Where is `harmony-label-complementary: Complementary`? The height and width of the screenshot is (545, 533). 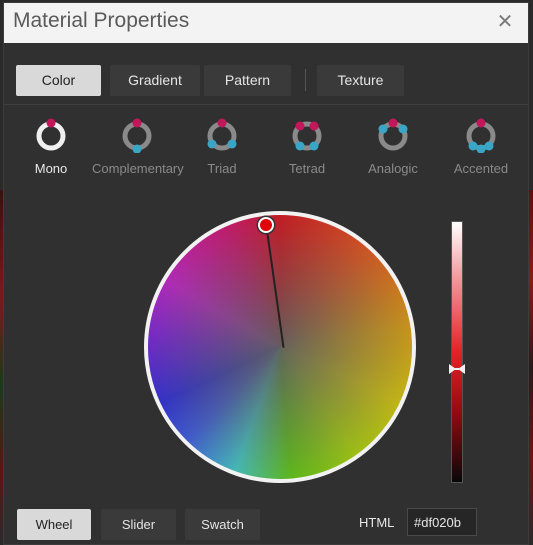 harmony-label-complementary: Complementary is located at coordinates (138, 168).